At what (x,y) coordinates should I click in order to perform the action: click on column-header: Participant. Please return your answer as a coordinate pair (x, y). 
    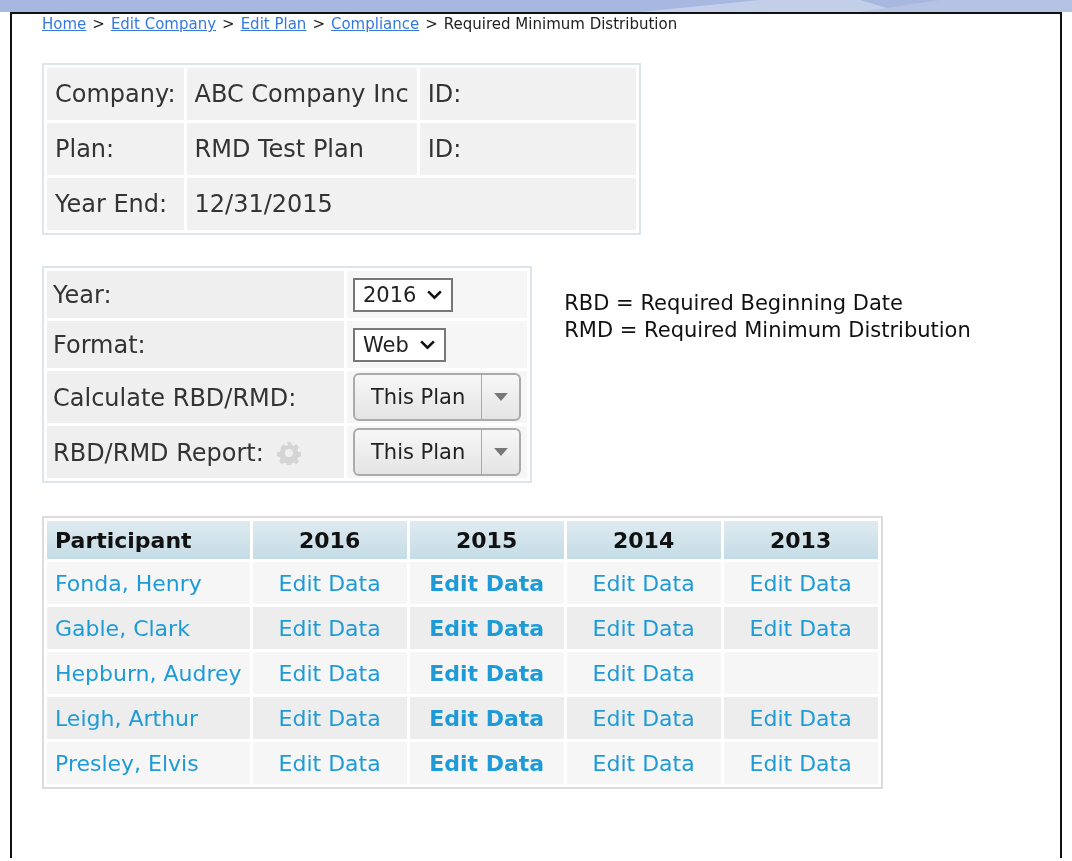
    Looking at the image, I should click on (148, 540).